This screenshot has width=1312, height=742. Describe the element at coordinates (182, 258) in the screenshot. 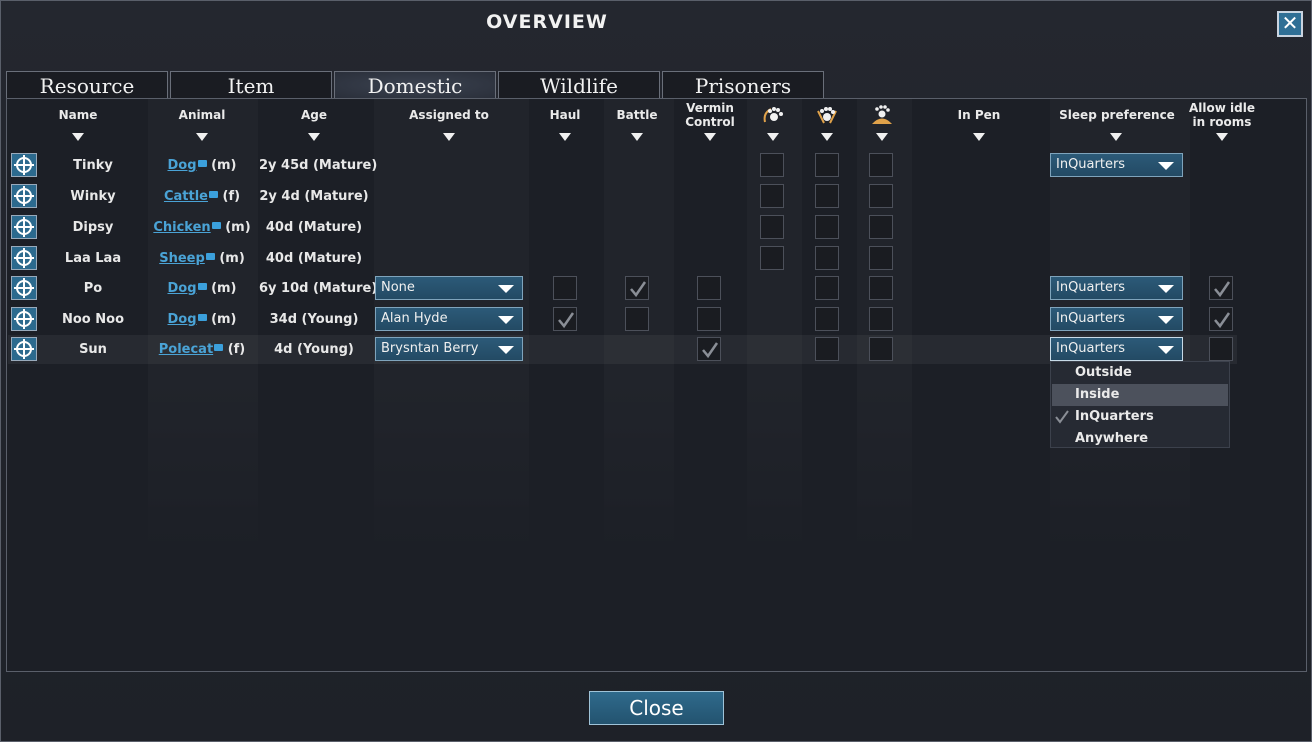

I see `animal-link: Sheep` at that location.